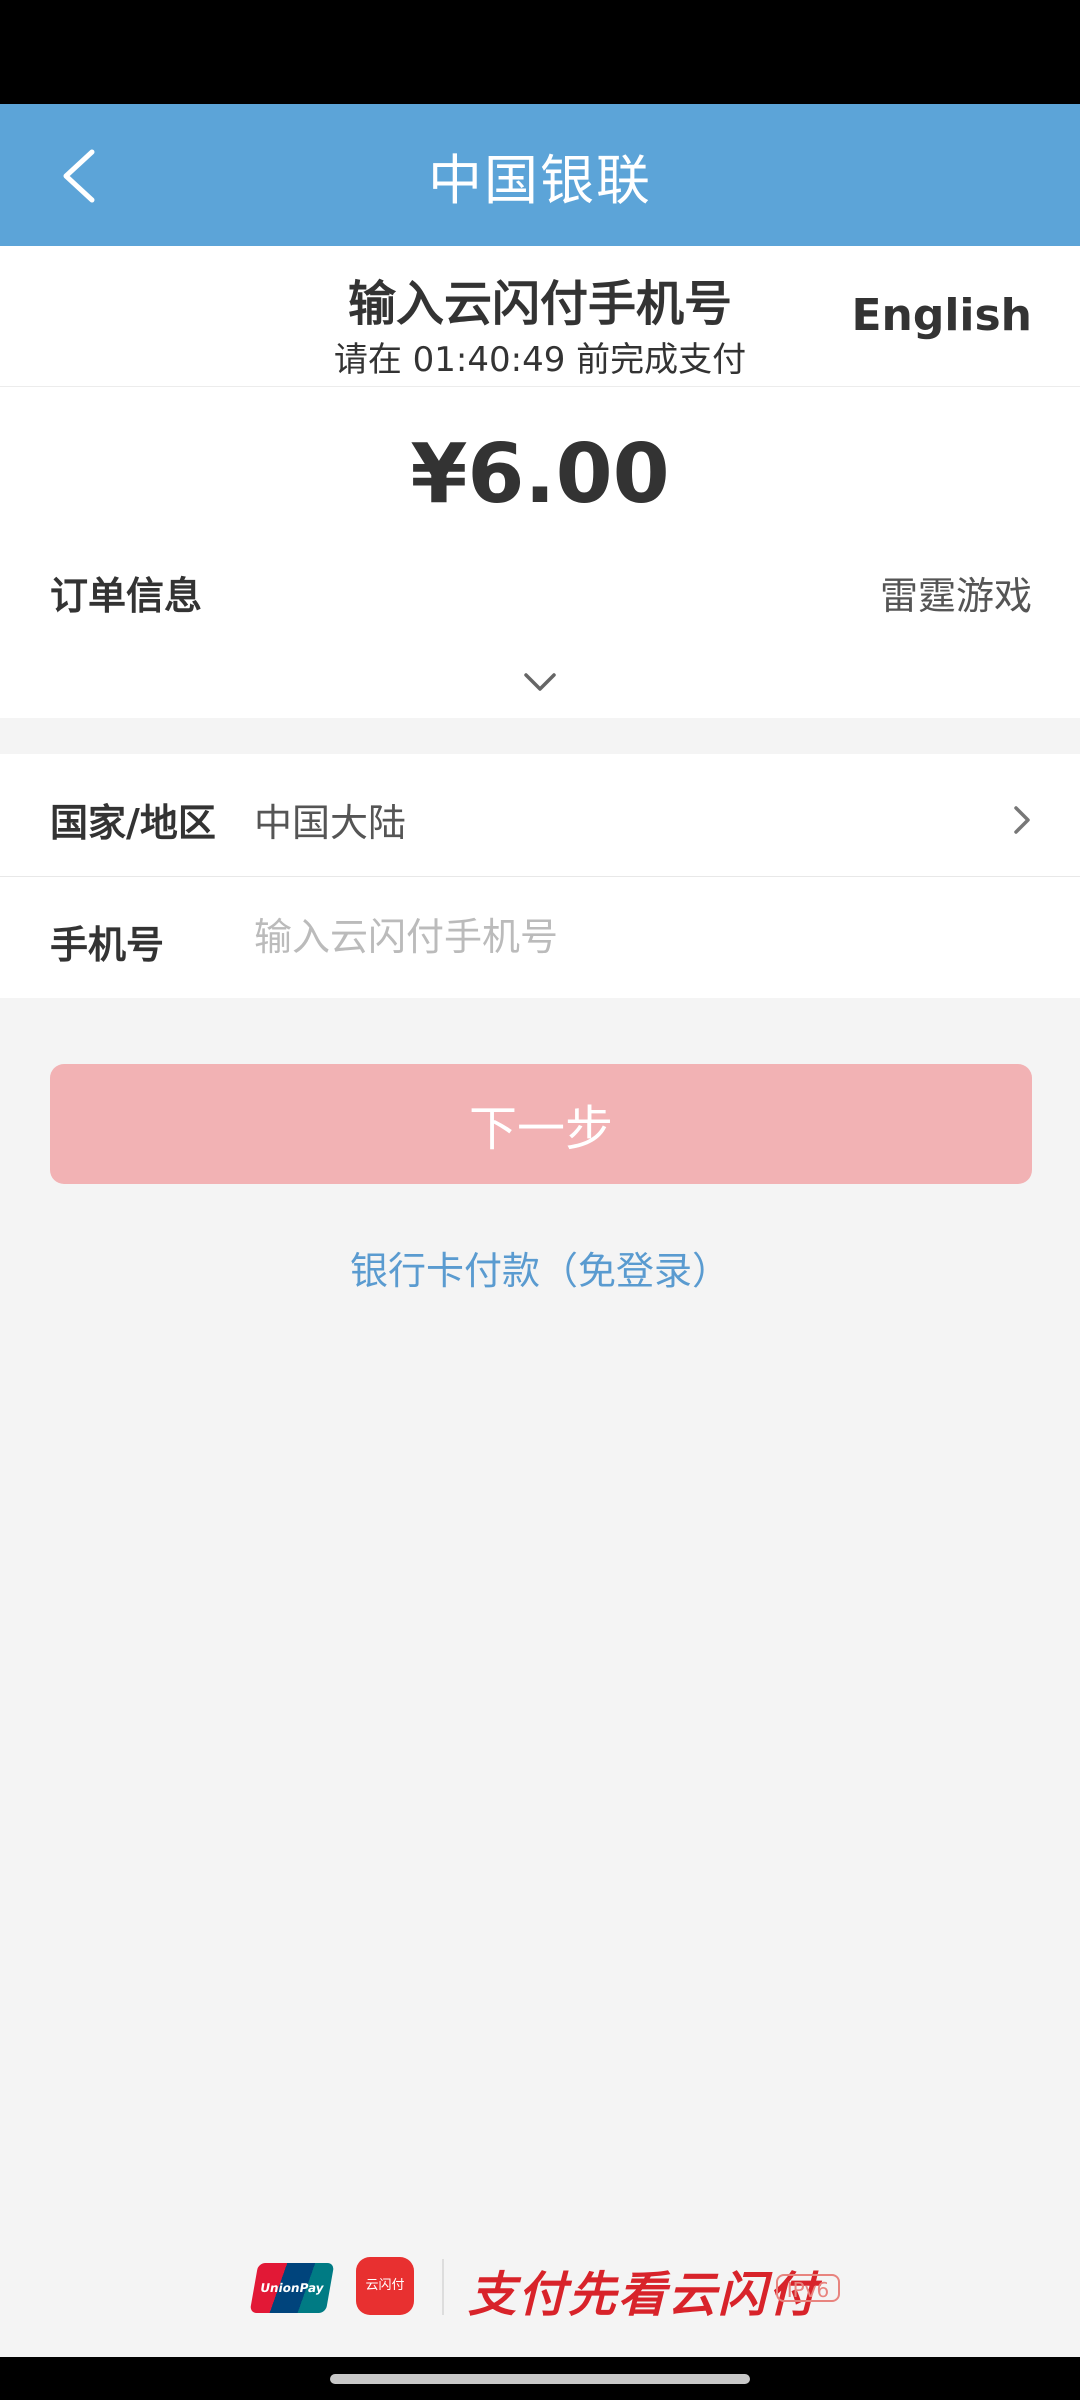 Image resolution: width=1080 pixels, height=2400 pixels. I want to click on nav-title: 中国银联, so click(540, 180).